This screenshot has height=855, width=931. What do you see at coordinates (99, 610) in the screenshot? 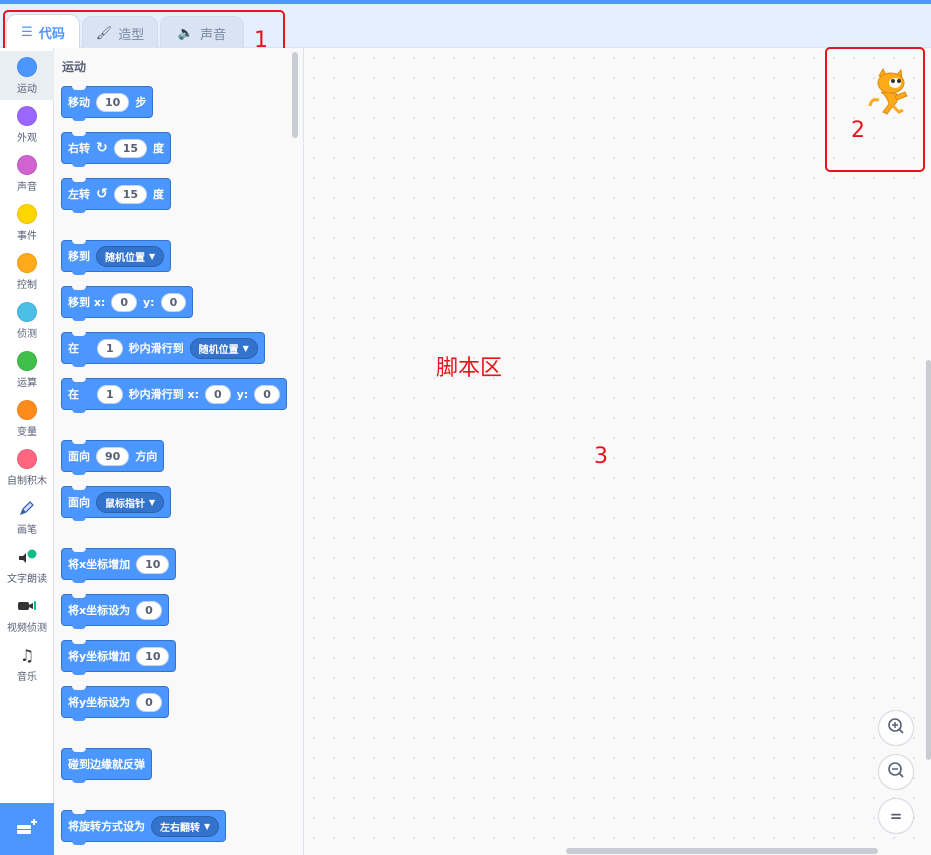
I see `block-text: 将x坐标设为` at bounding box center [99, 610].